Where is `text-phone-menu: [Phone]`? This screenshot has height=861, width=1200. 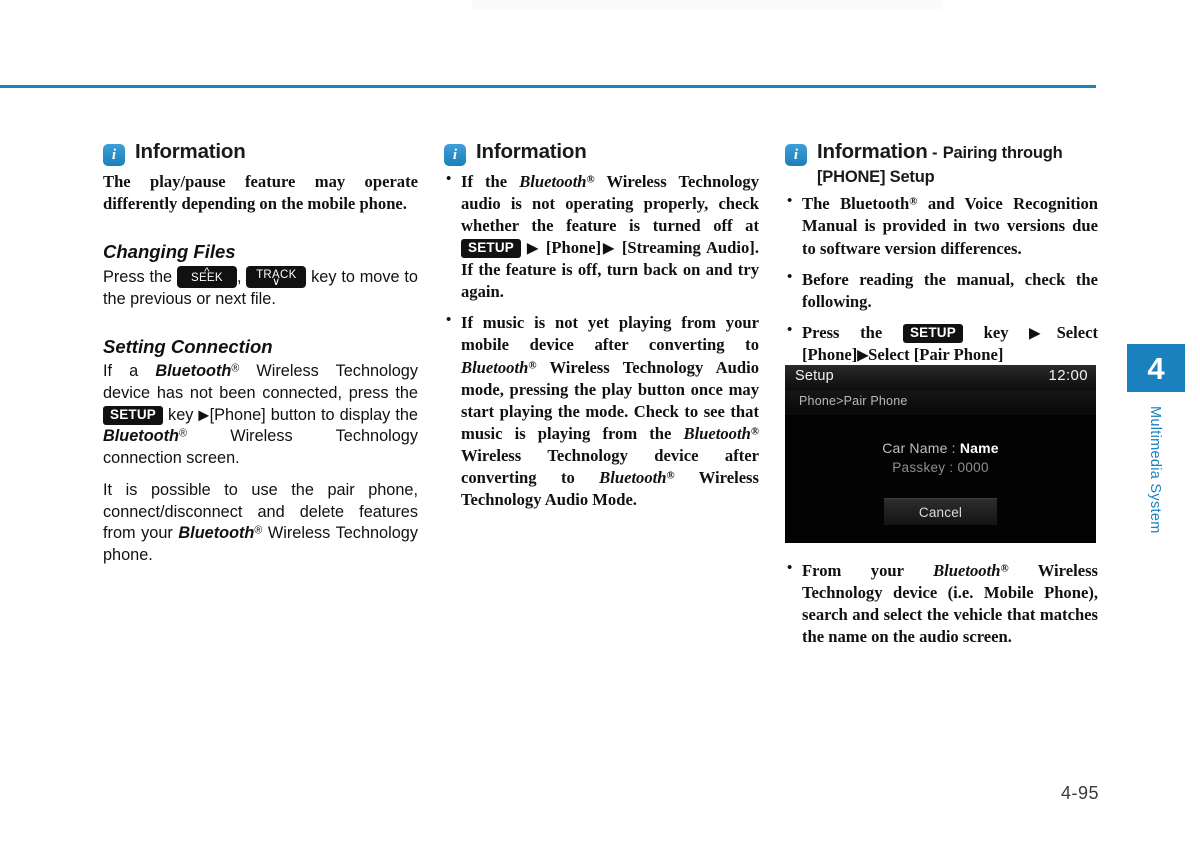 text-phone-menu: [Phone] is located at coordinates (573, 248).